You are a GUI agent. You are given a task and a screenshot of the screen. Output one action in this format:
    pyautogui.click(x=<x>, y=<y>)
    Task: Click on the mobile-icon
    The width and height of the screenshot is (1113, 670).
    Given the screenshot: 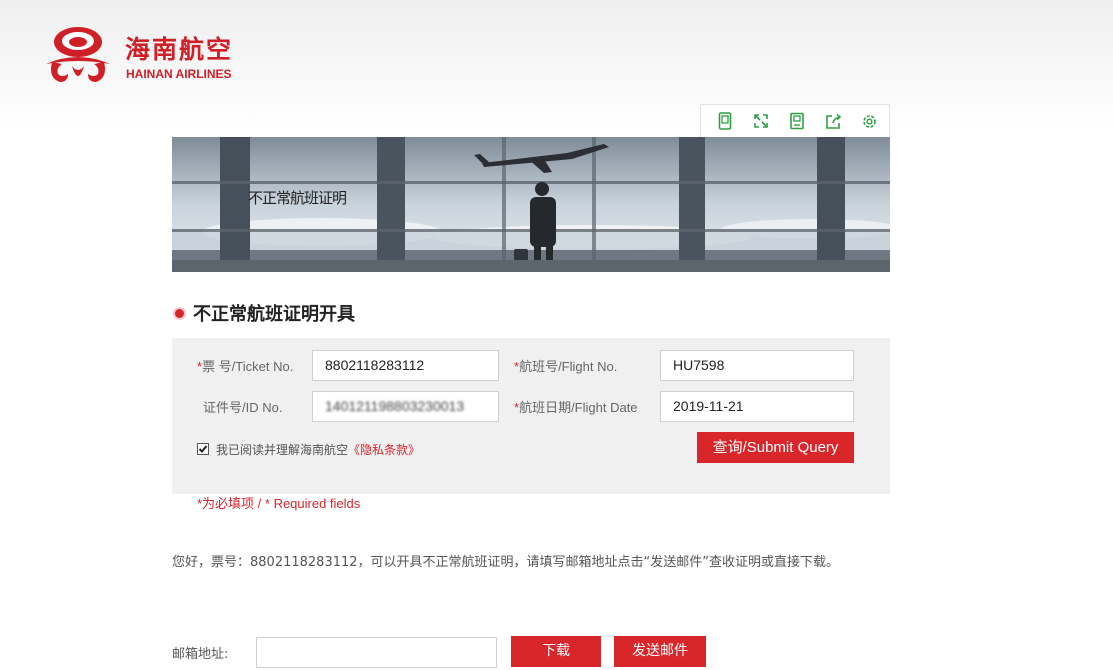 What is the action you would take?
    pyautogui.click(x=725, y=121)
    